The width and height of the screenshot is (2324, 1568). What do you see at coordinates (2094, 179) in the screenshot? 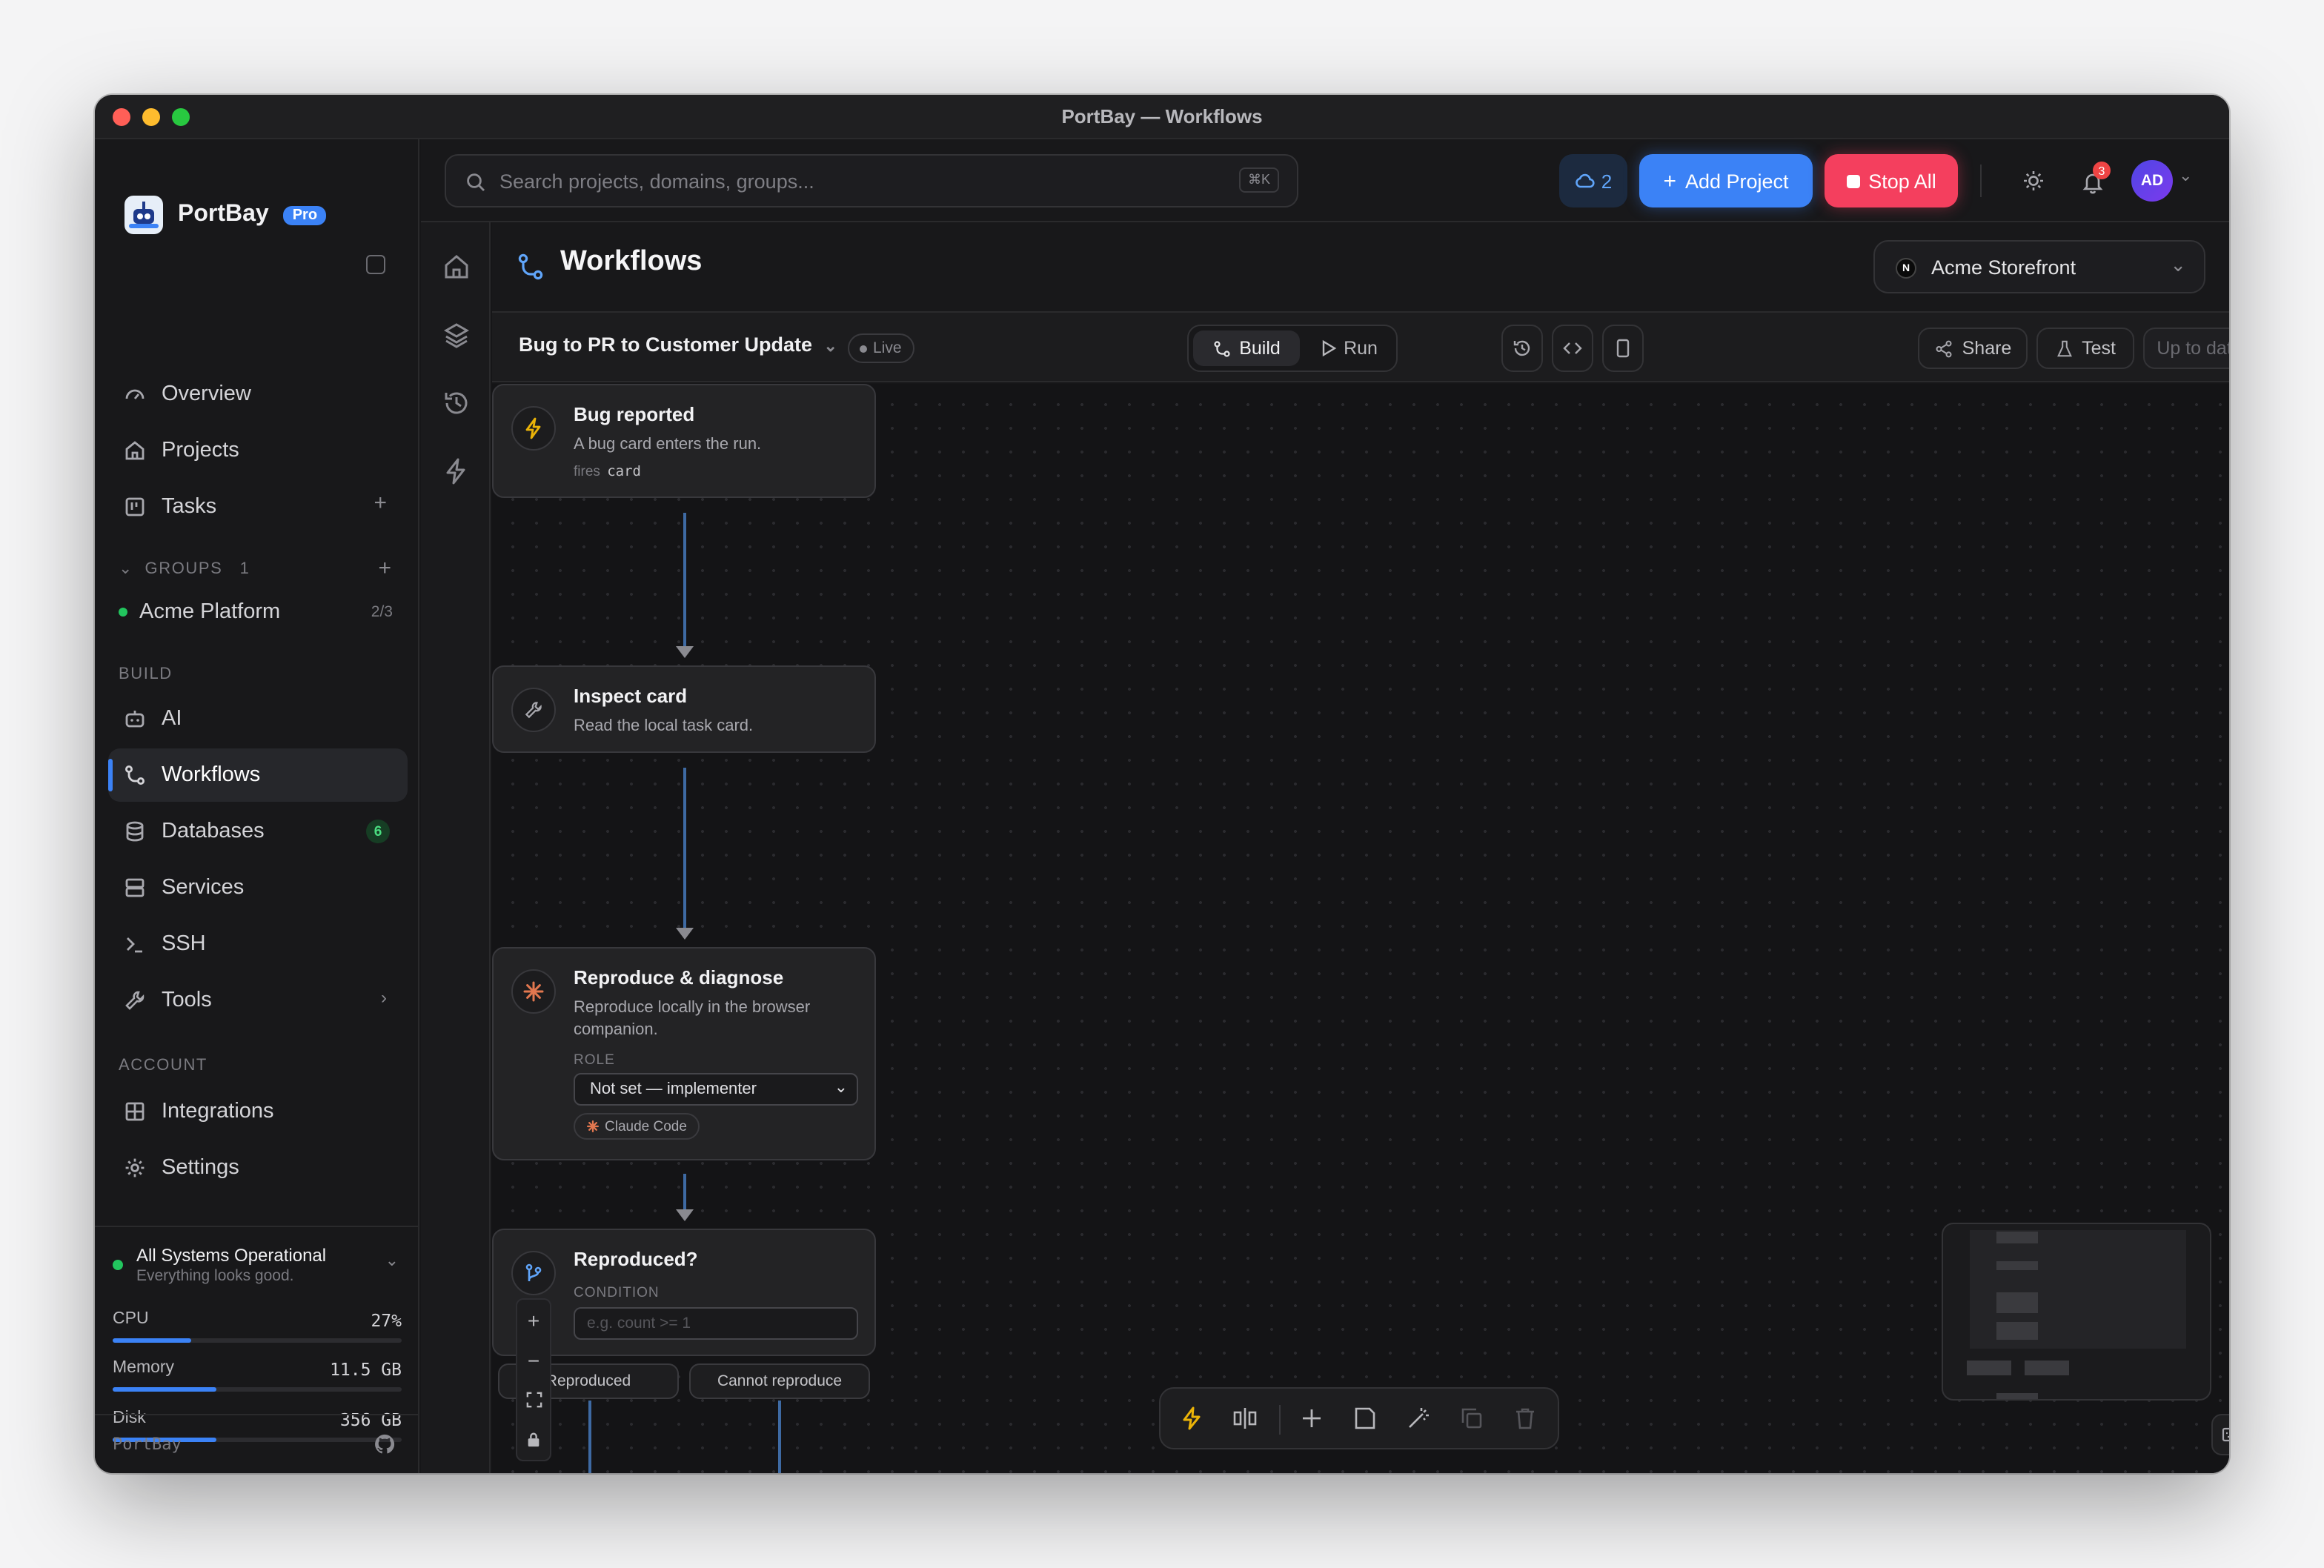
I see `notifications-button: 3` at bounding box center [2094, 179].